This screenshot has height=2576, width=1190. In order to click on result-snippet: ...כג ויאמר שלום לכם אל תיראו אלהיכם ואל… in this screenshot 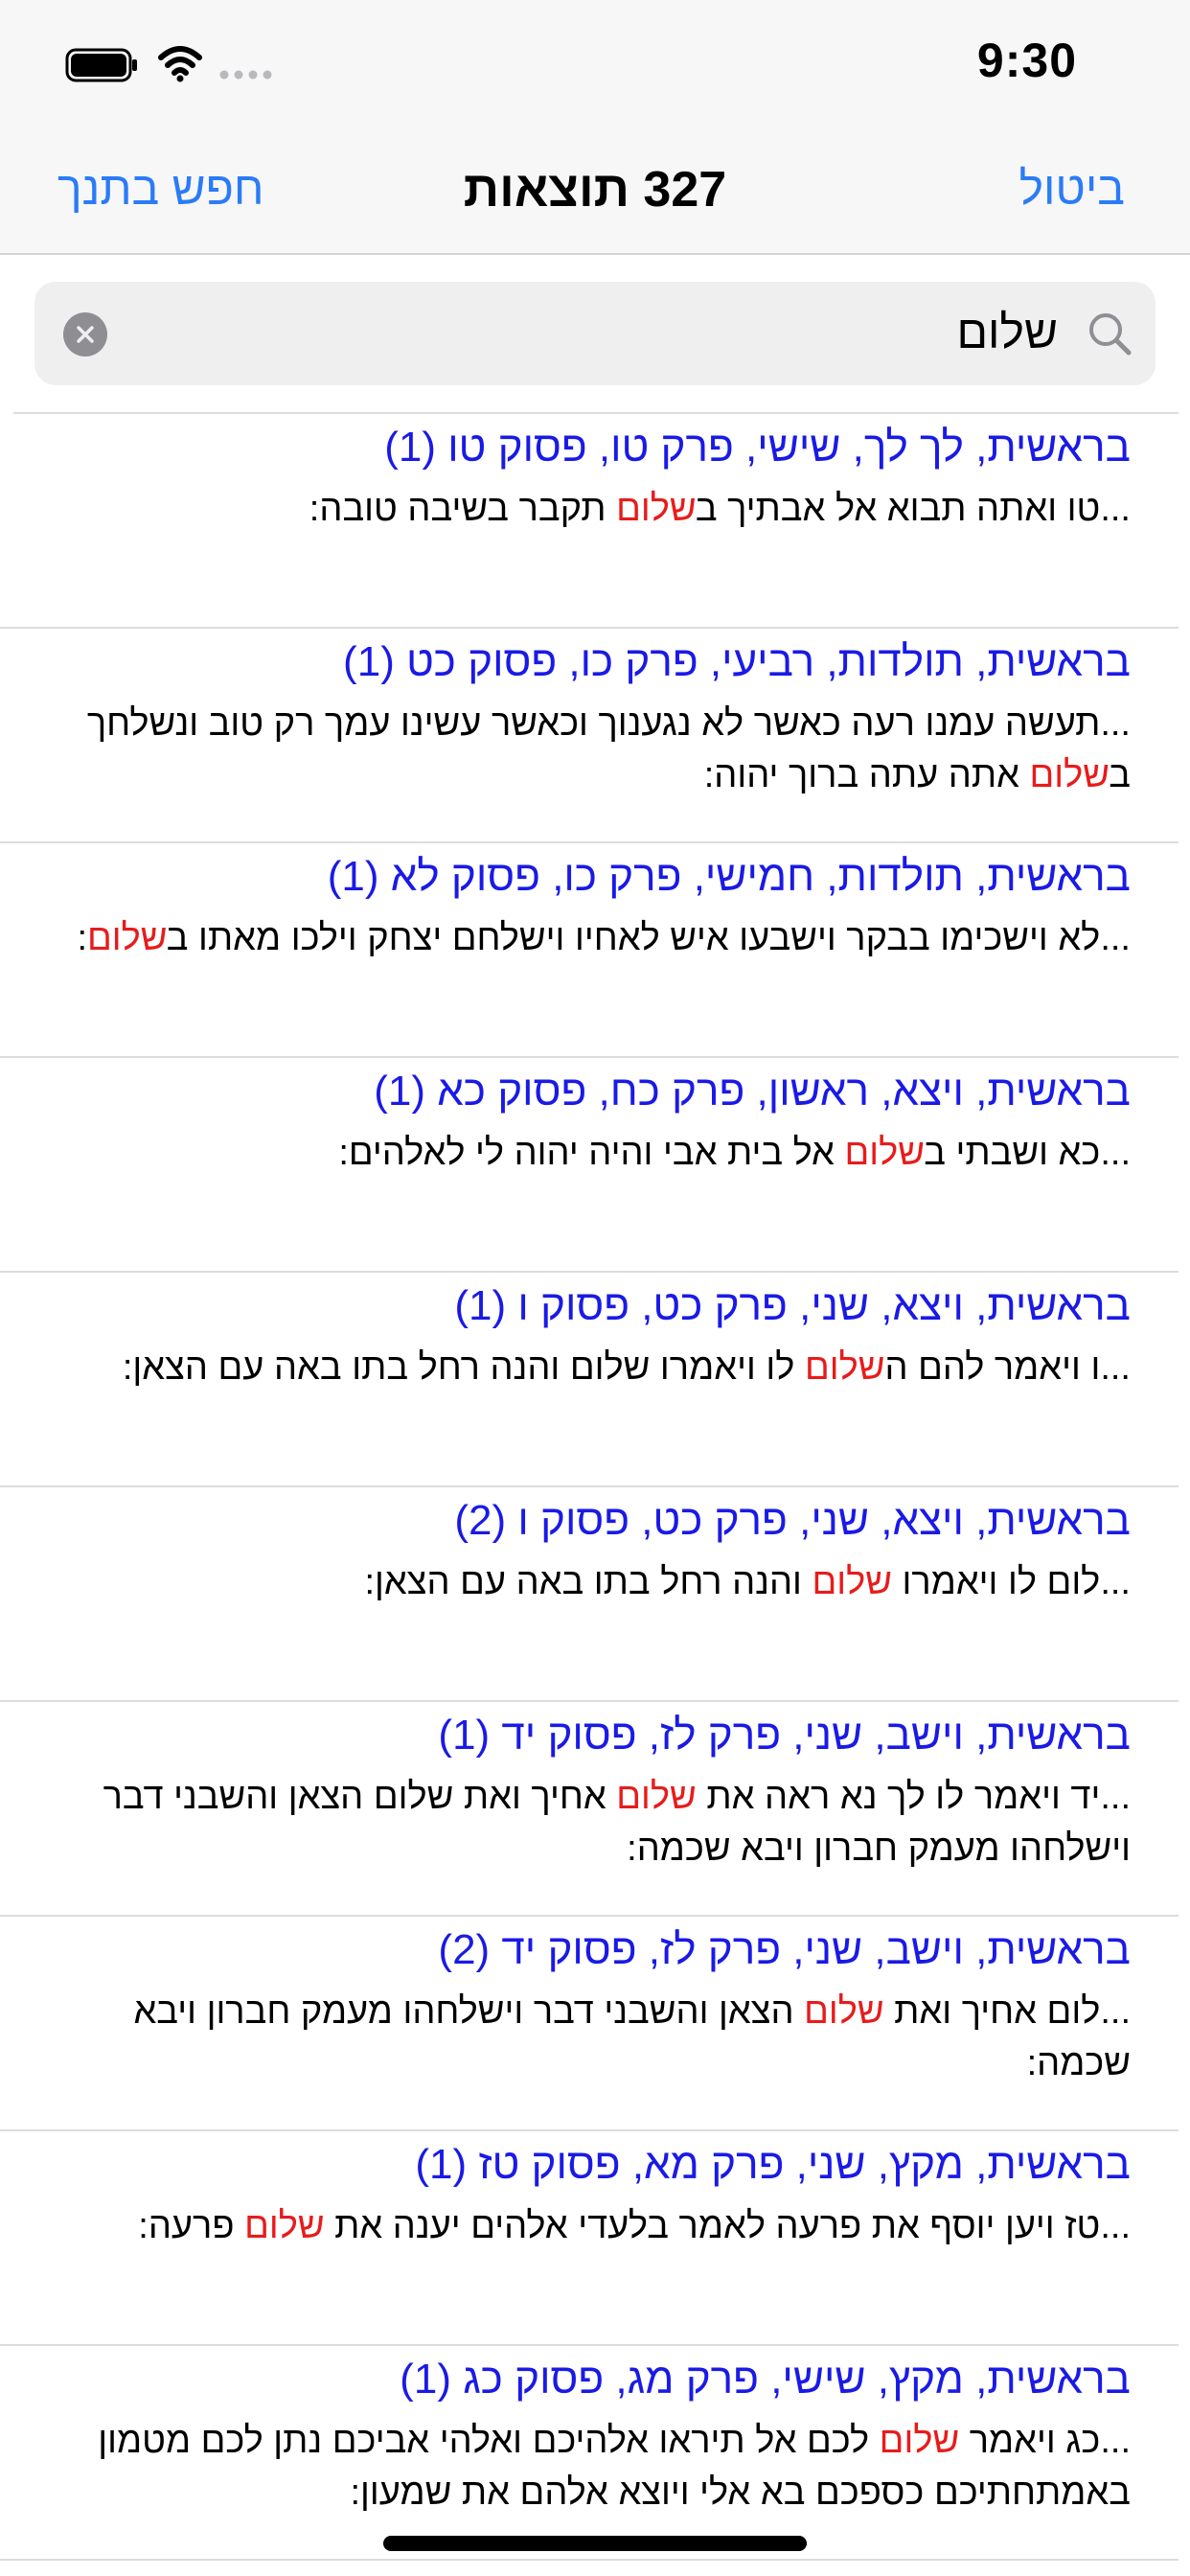, I will do `click(590, 2466)`.